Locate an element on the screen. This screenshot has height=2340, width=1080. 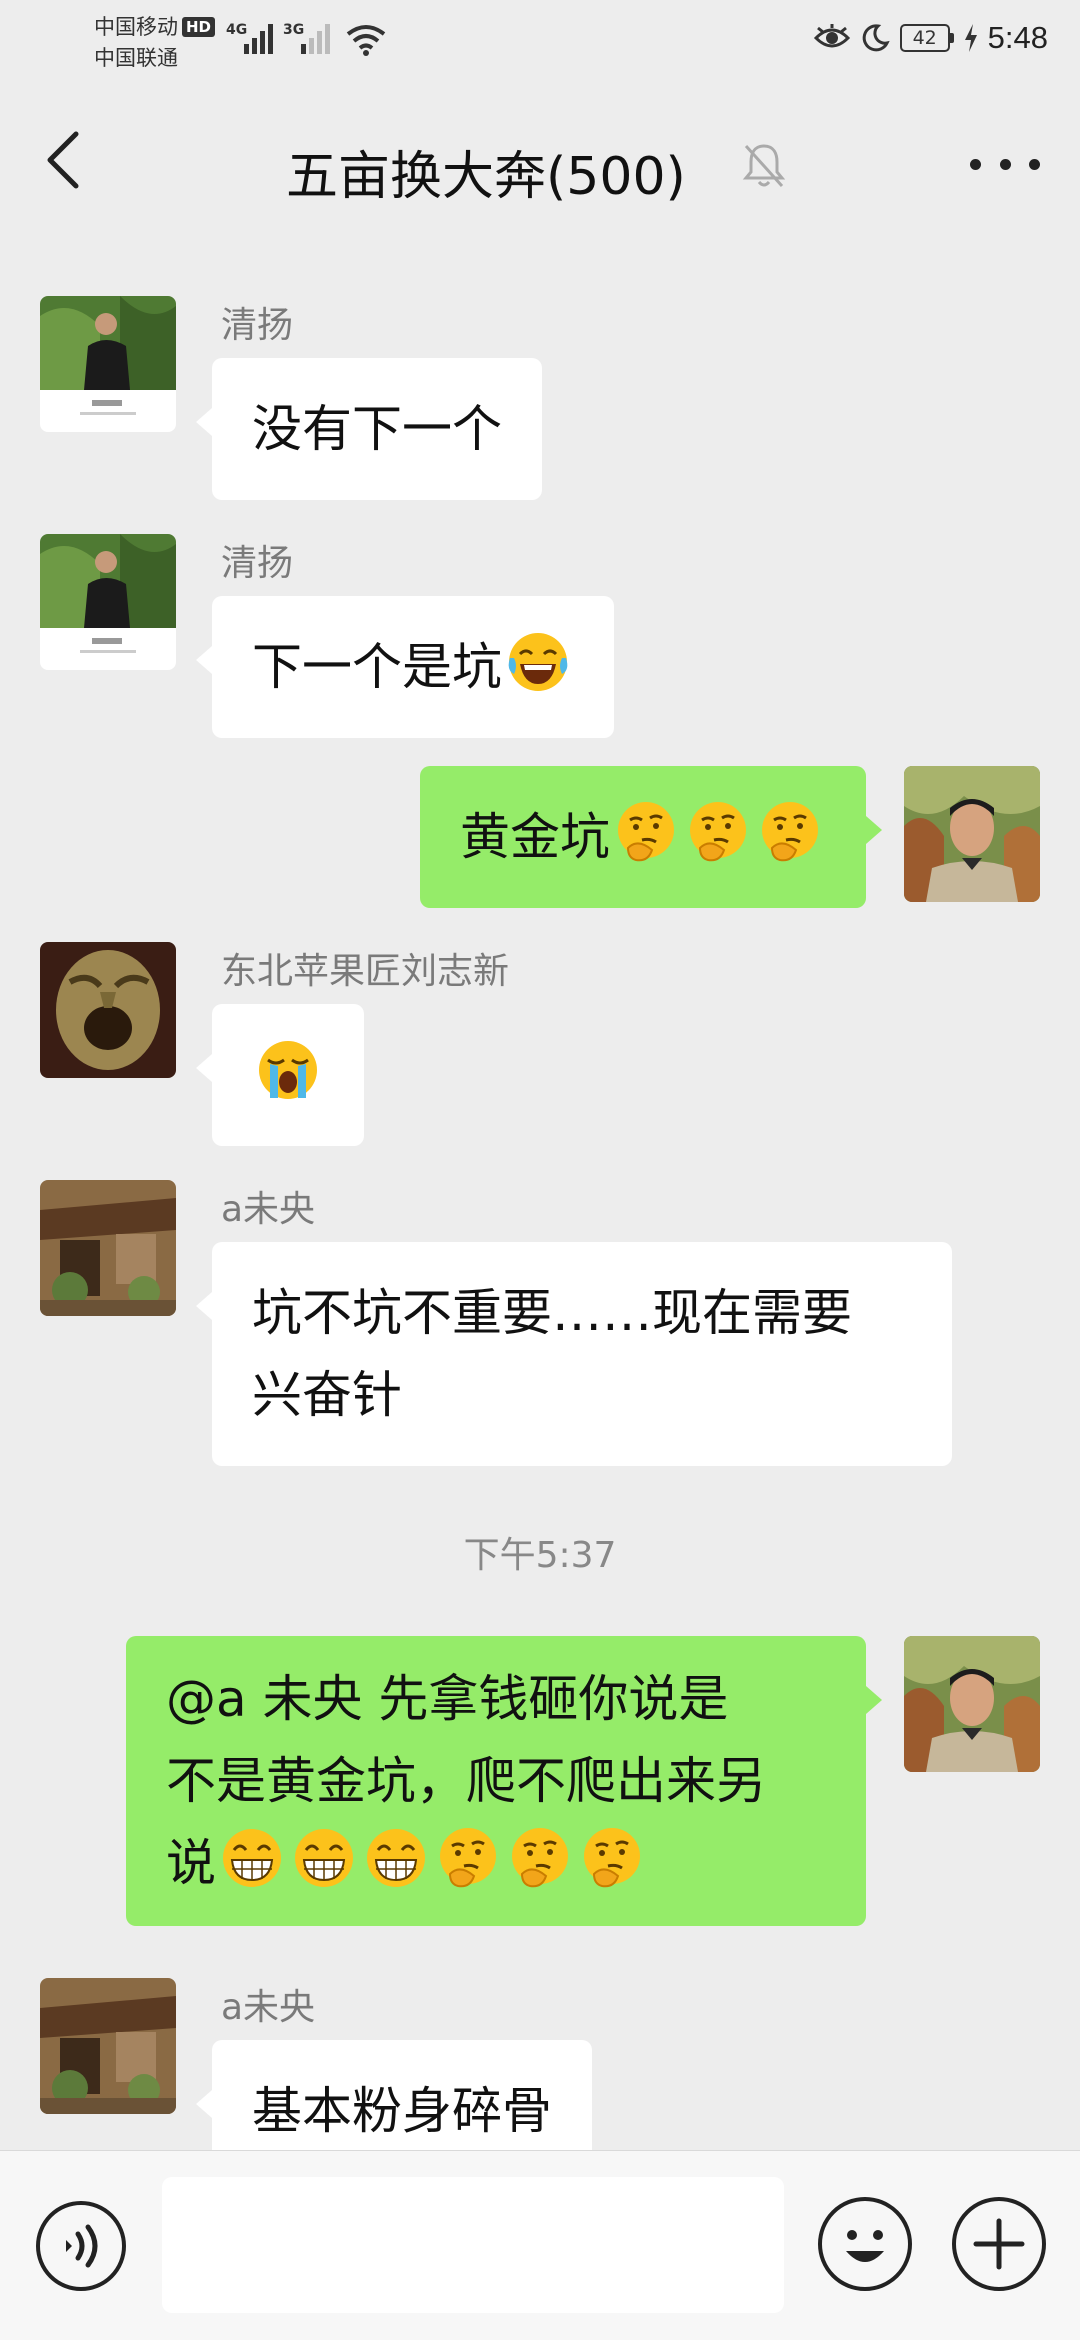
more-functions-button is located at coordinates (999, 2244).